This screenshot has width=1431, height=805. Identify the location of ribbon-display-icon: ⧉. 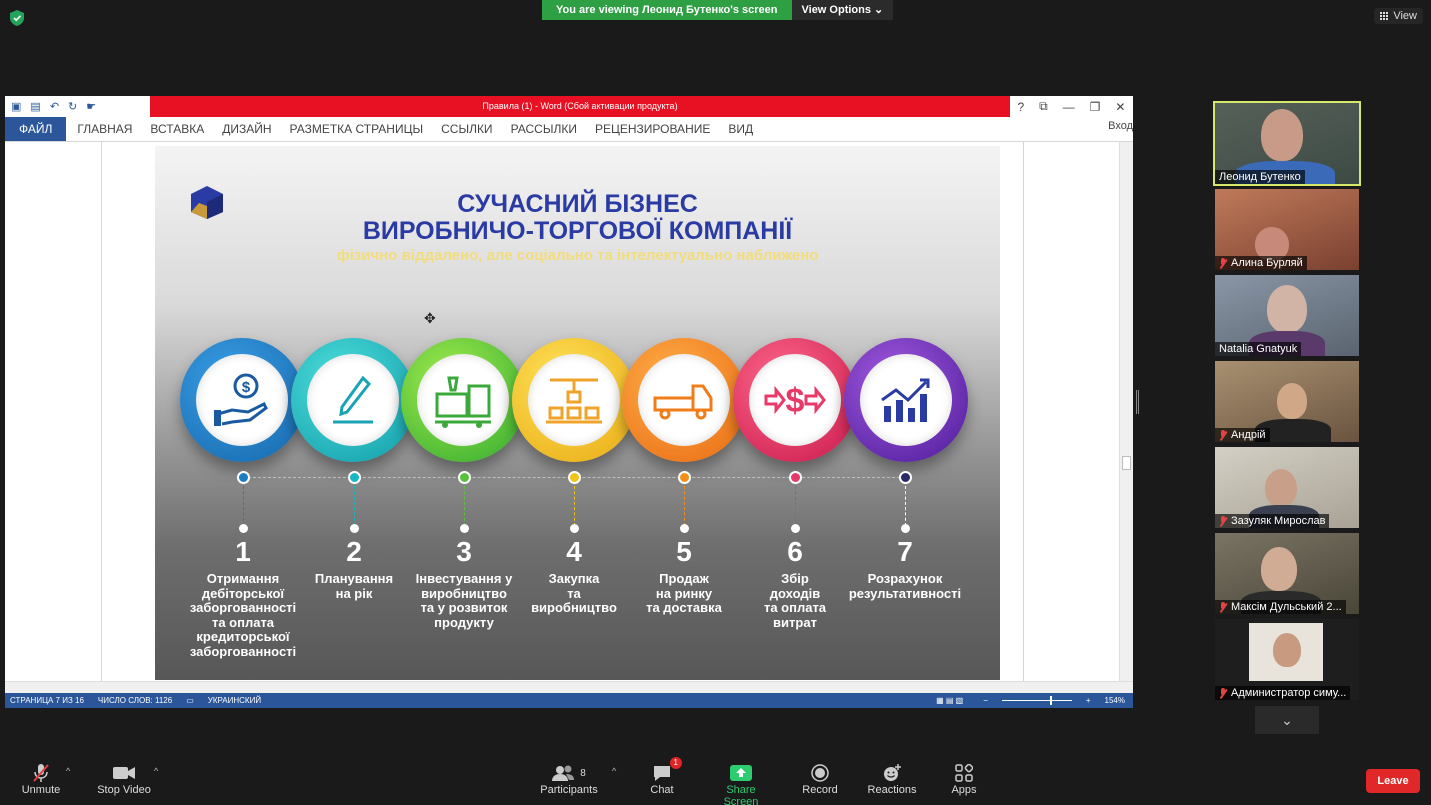
(1043, 106).